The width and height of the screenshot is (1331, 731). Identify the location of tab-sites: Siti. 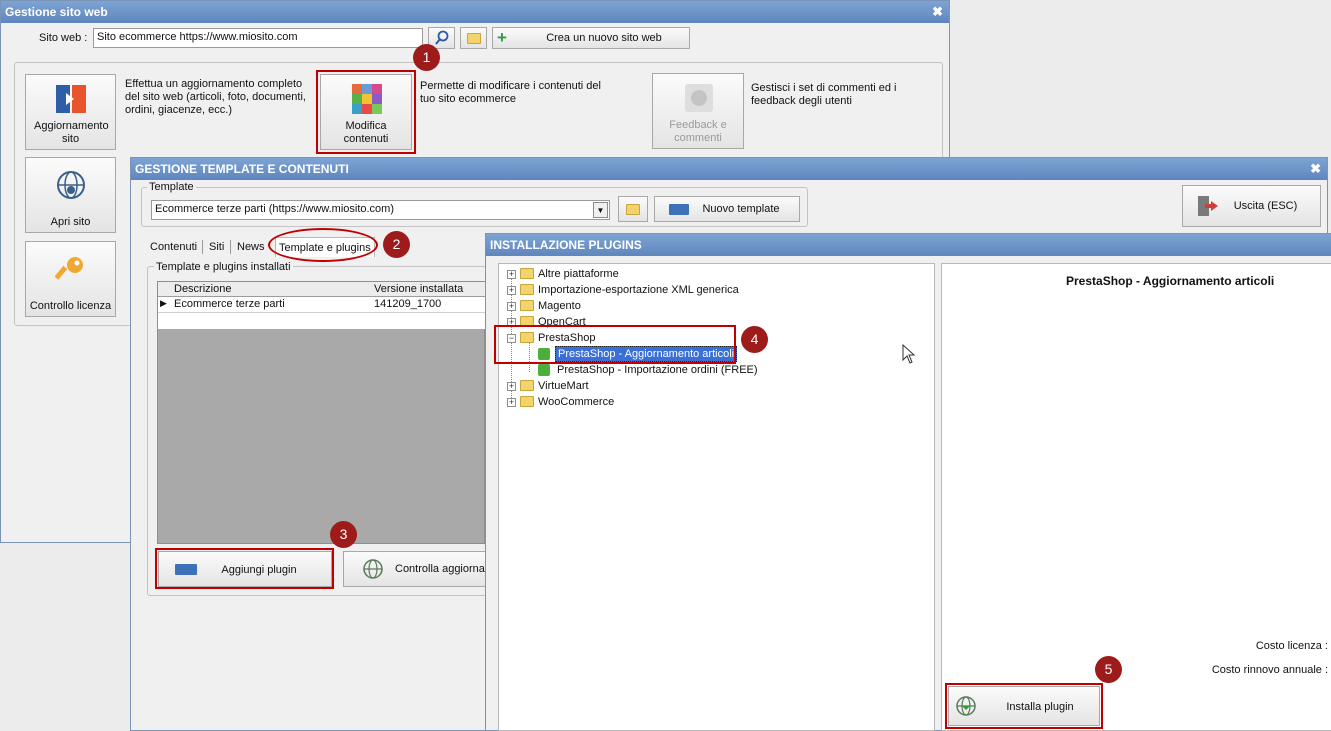
(216, 247).